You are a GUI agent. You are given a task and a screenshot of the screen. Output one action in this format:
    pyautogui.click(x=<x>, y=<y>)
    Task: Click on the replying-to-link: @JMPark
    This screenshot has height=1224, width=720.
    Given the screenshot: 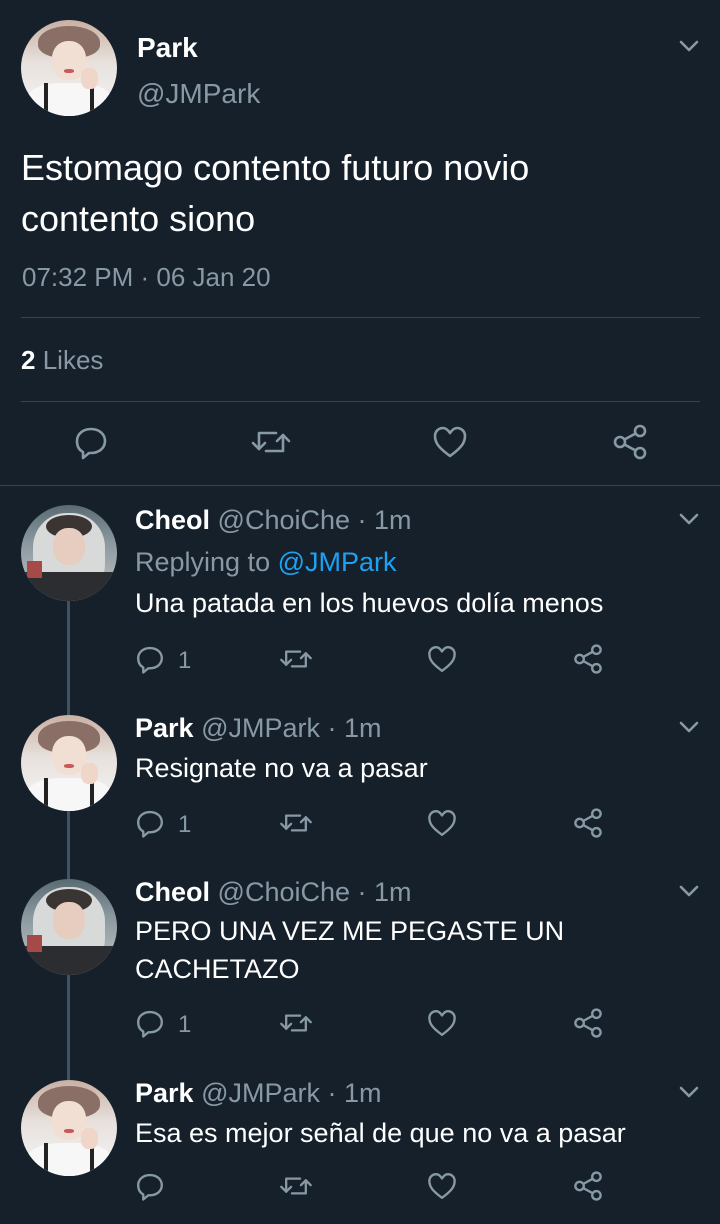 What is the action you would take?
    pyautogui.click(x=337, y=562)
    